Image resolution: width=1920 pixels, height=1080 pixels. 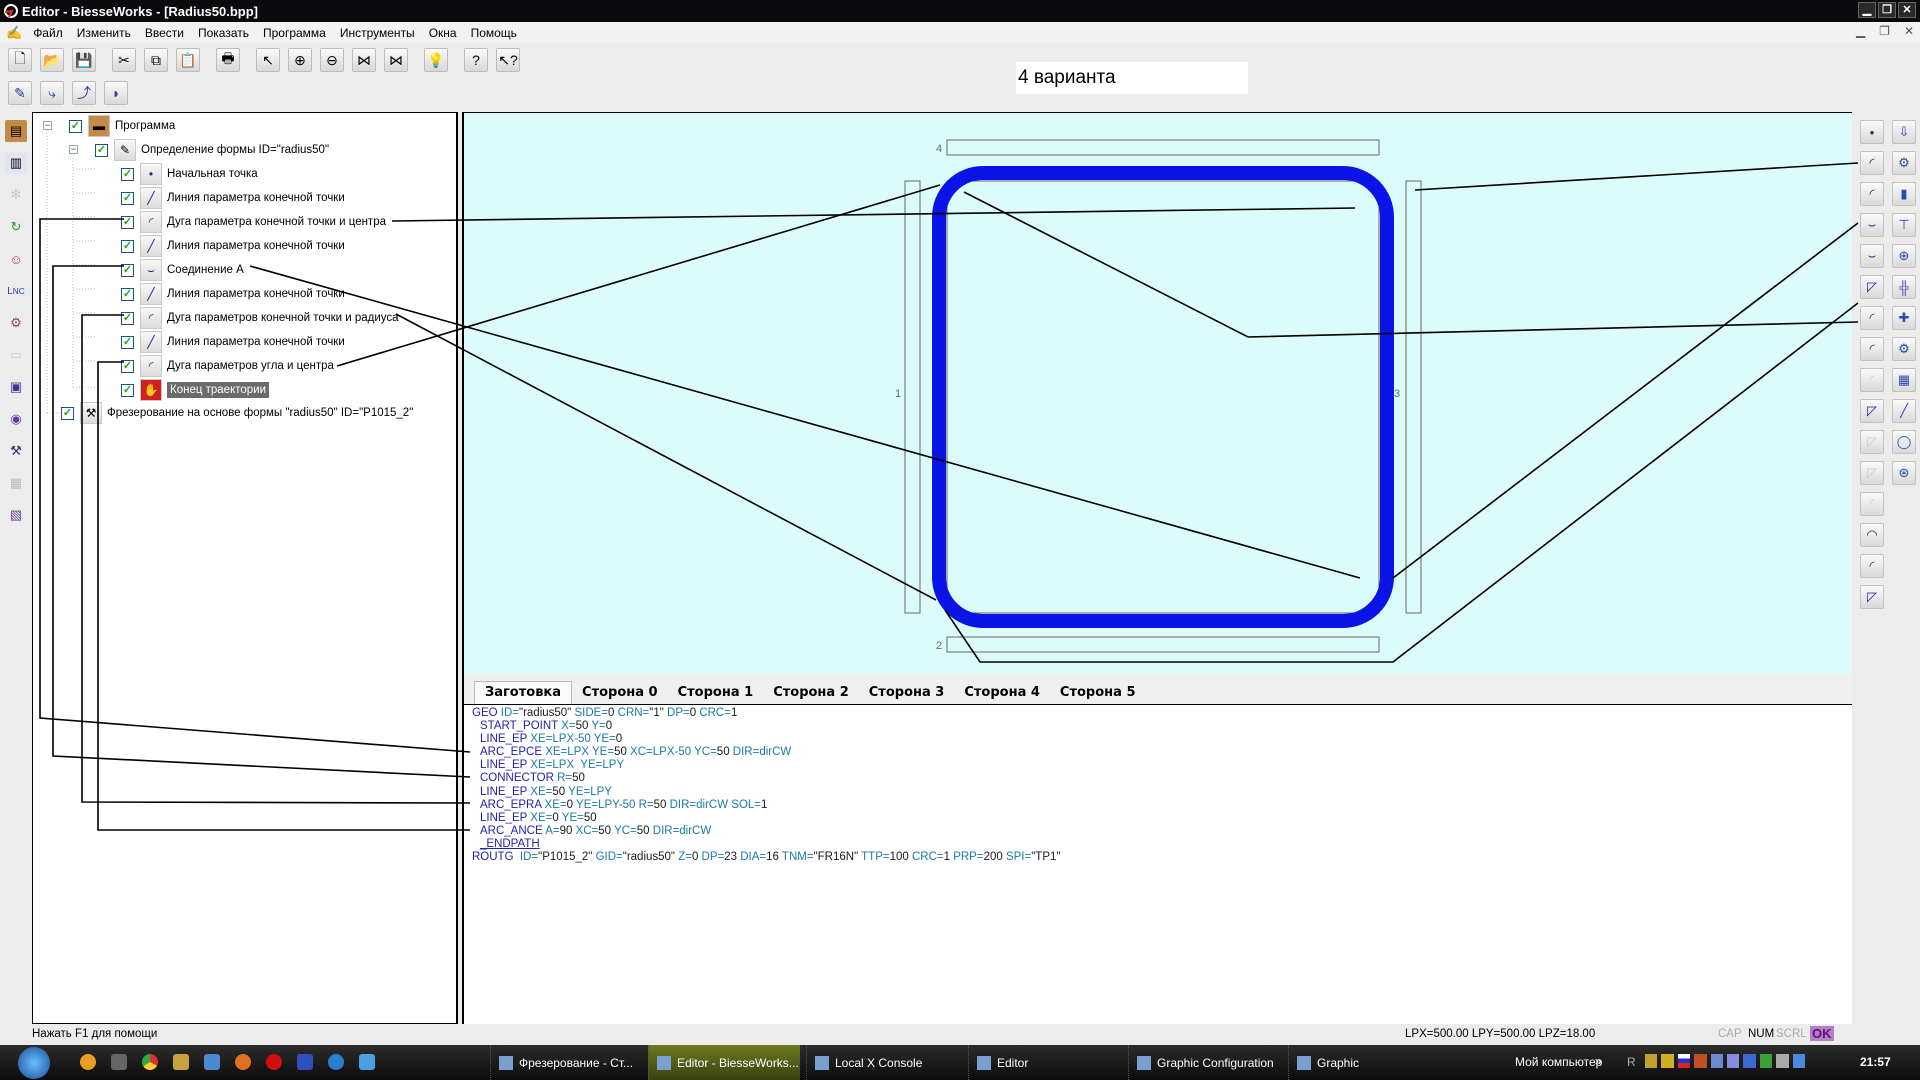 I want to click on arc-epce-button: ◜, so click(x=1872, y=163).